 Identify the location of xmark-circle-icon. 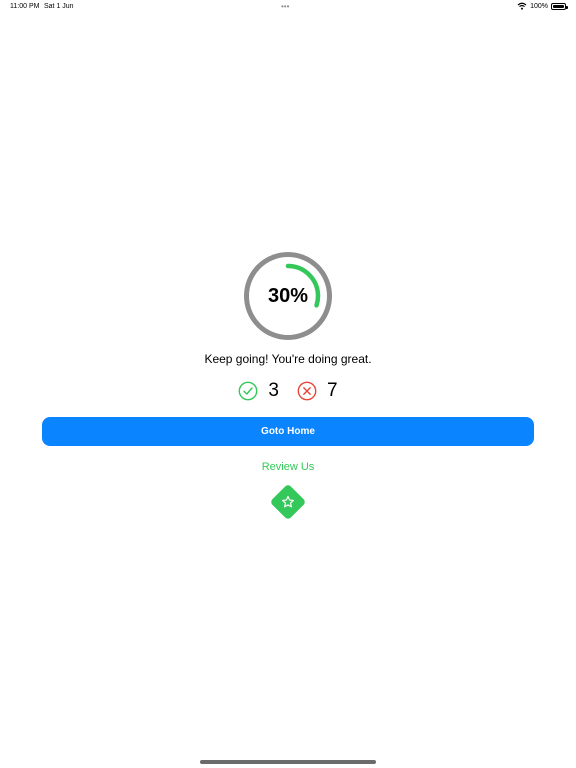
(307, 391).